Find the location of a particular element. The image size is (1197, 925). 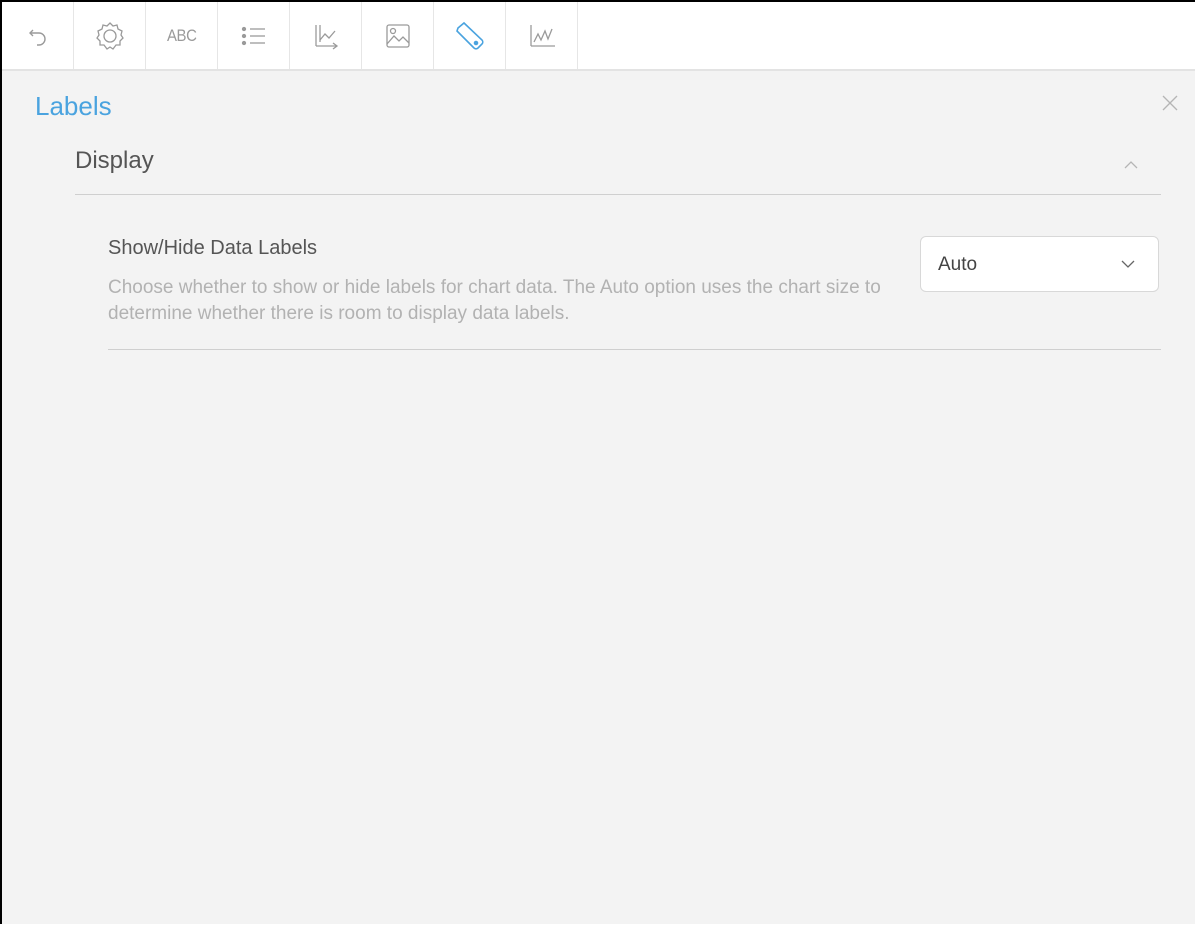

select-value: Auto is located at coordinates (958, 264).